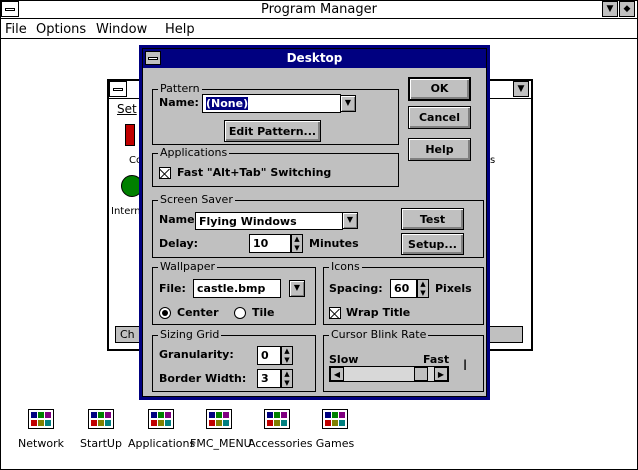 The width and height of the screenshot is (638, 470). Describe the element at coordinates (227, 103) in the screenshot. I see `pattern-name-value: (None)` at that location.